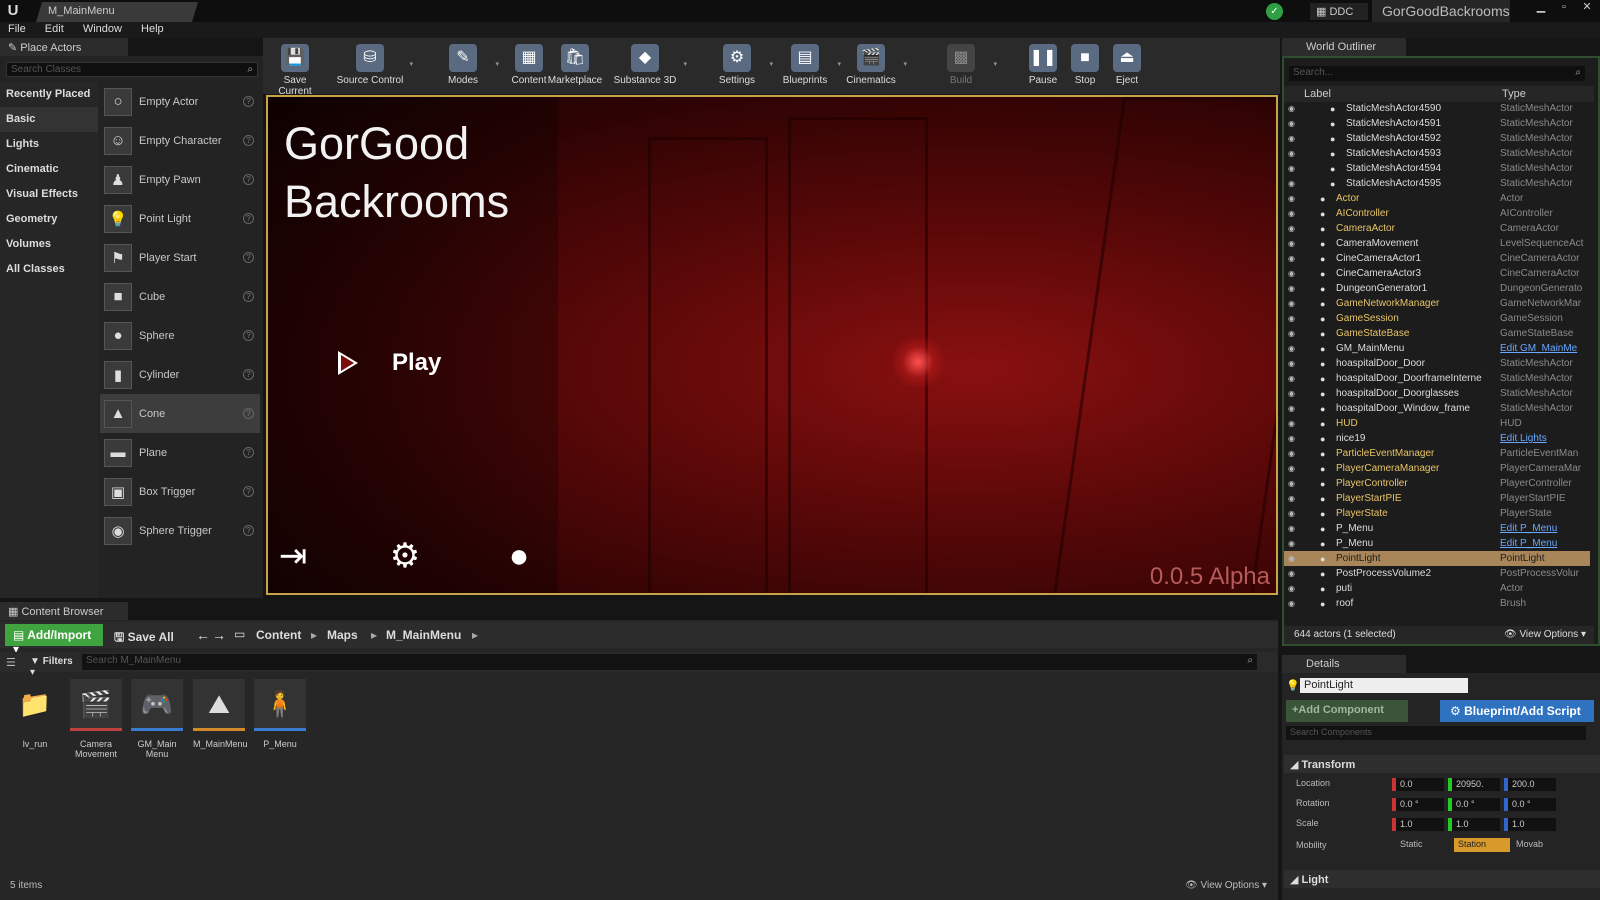 This screenshot has height=900, width=1600. Describe the element at coordinates (117, 12) in the screenshot. I see `level-tab: M_MainMenu` at that location.